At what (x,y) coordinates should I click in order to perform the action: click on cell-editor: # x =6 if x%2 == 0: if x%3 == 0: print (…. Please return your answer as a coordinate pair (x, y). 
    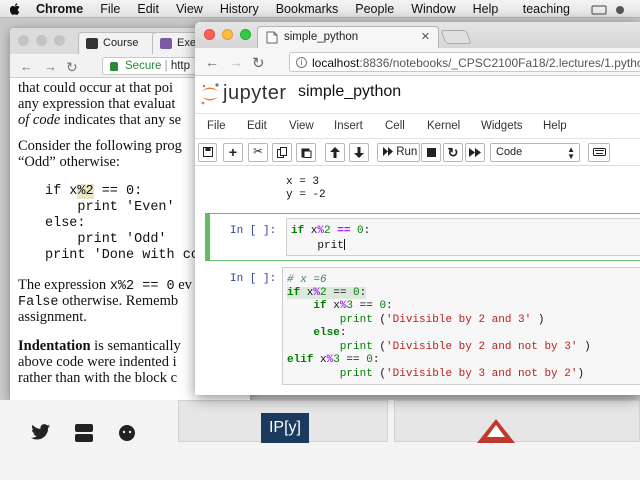
    Looking at the image, I should click on (461, 326).